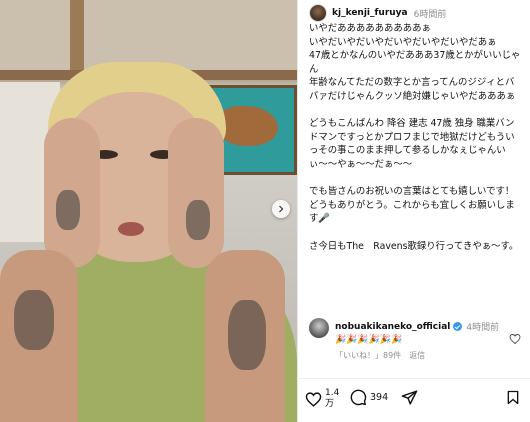 The height and width of the screenshot is (422, 530). I want to click on comment-heart-icon, so click(515, 339).